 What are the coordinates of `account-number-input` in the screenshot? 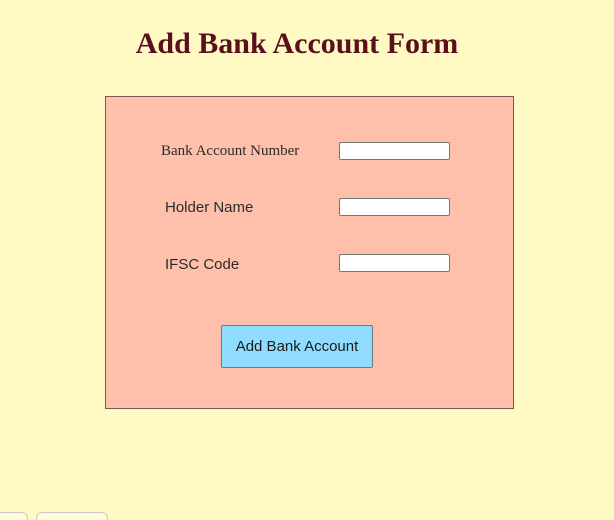 It's located at (394, 151).